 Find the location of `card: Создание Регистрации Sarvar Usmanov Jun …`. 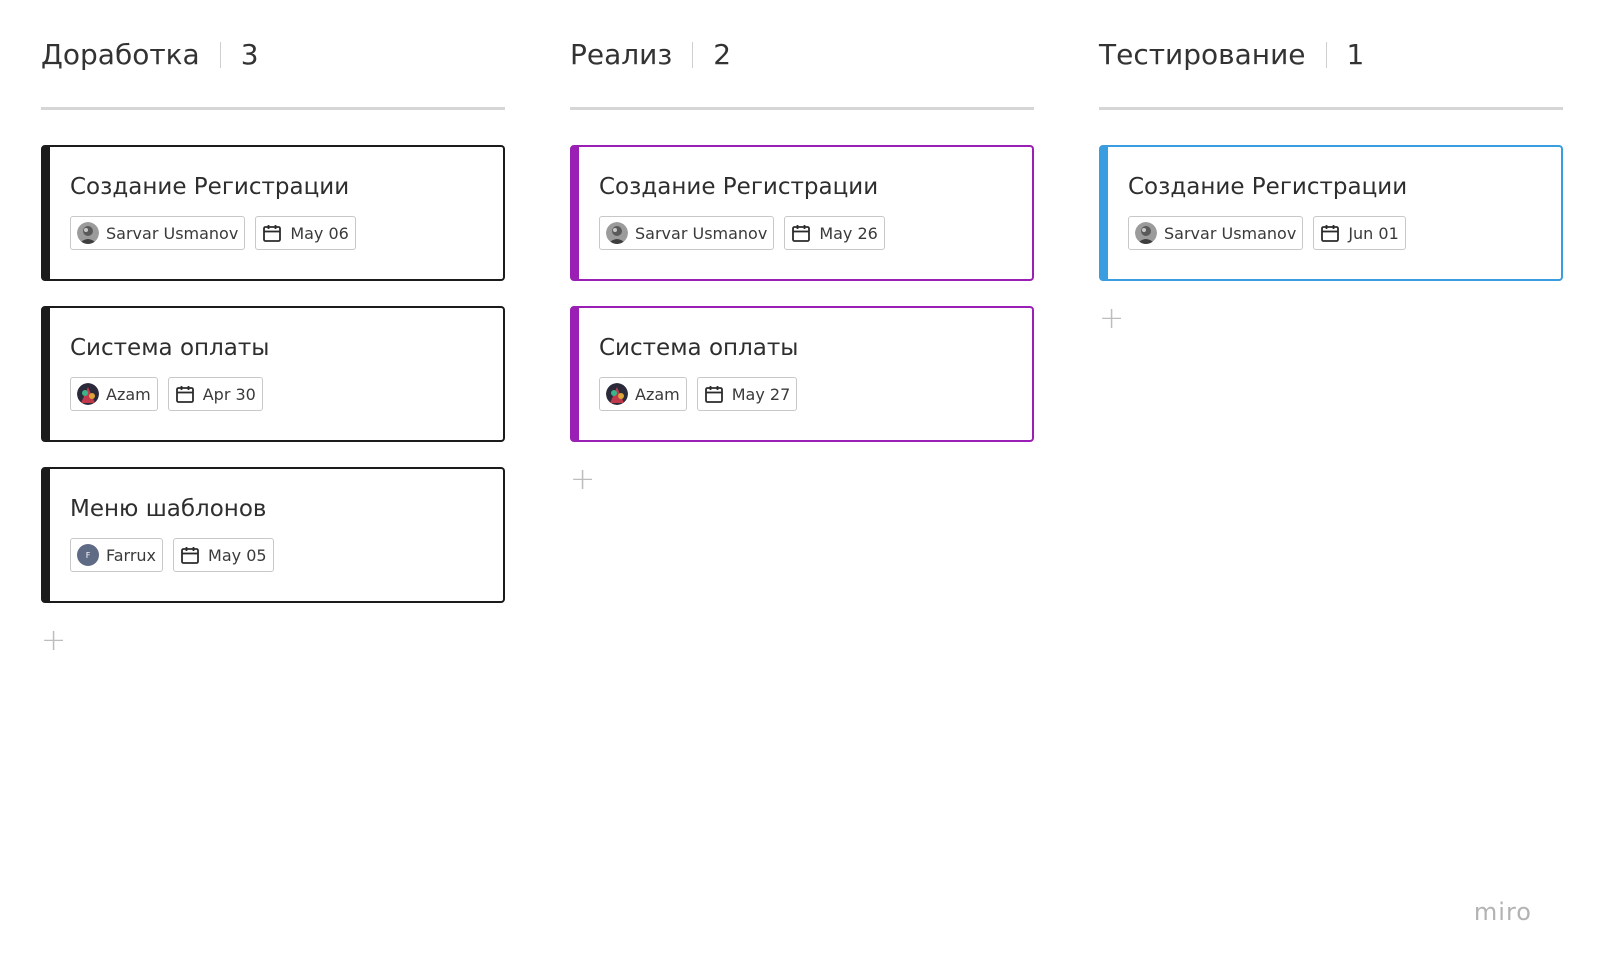

card: Создание Регистрации Sarvar Usmanov Jun … is located at coordinates (1331, 213).